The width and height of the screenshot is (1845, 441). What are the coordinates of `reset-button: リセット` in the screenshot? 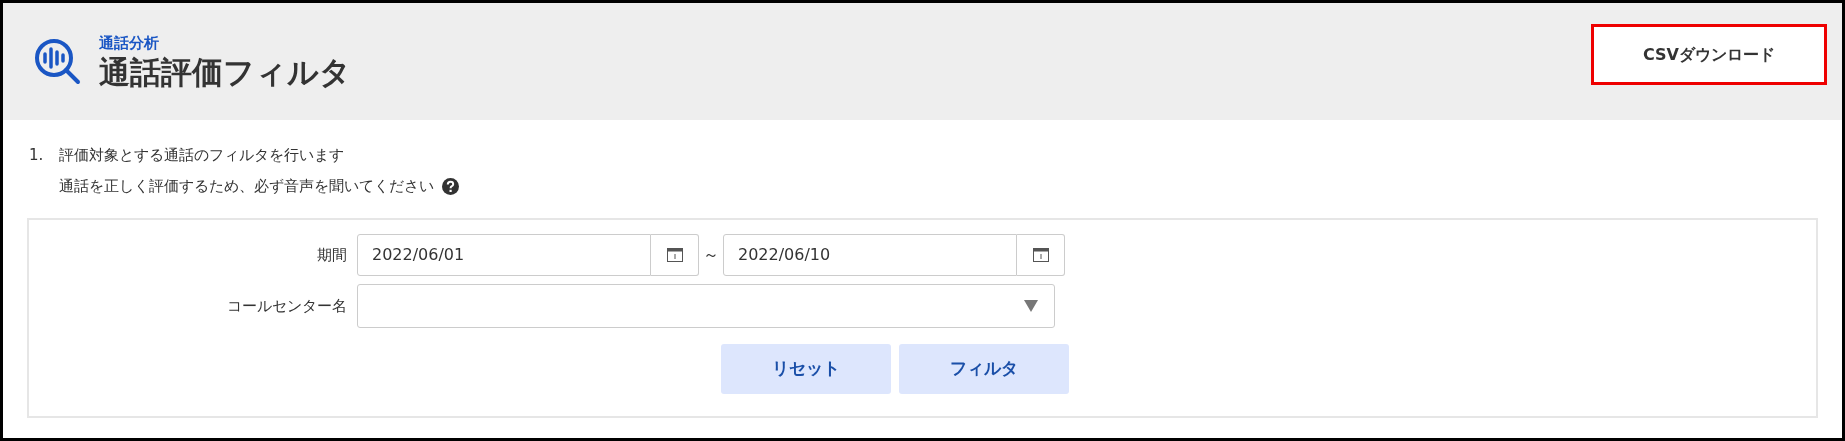 It's located at (806, 369).